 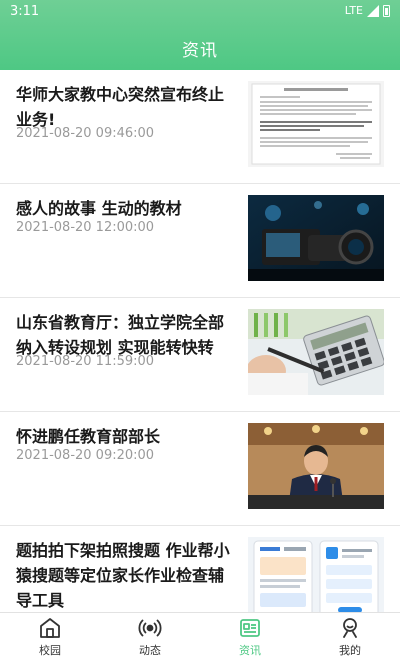 I want to click on status-bar: 3:11 LTE, so click(x=200, y=12).